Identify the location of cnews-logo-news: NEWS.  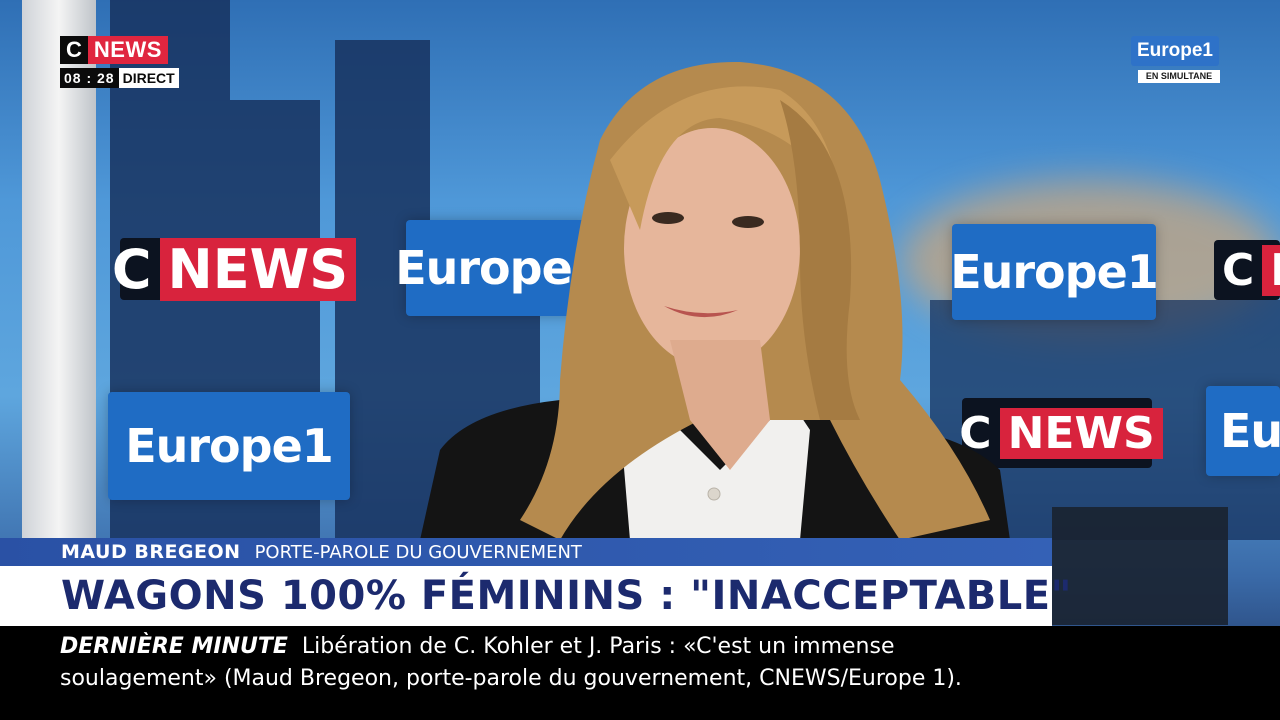
(127, 50).